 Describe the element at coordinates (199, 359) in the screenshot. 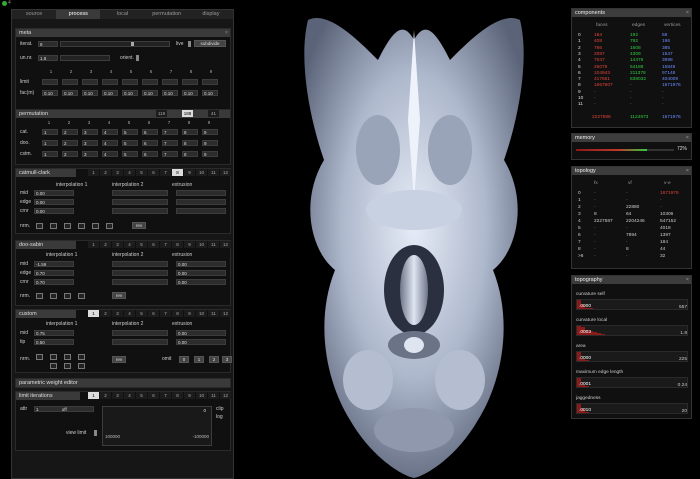

I see `omit-1-button: 1` at that location.